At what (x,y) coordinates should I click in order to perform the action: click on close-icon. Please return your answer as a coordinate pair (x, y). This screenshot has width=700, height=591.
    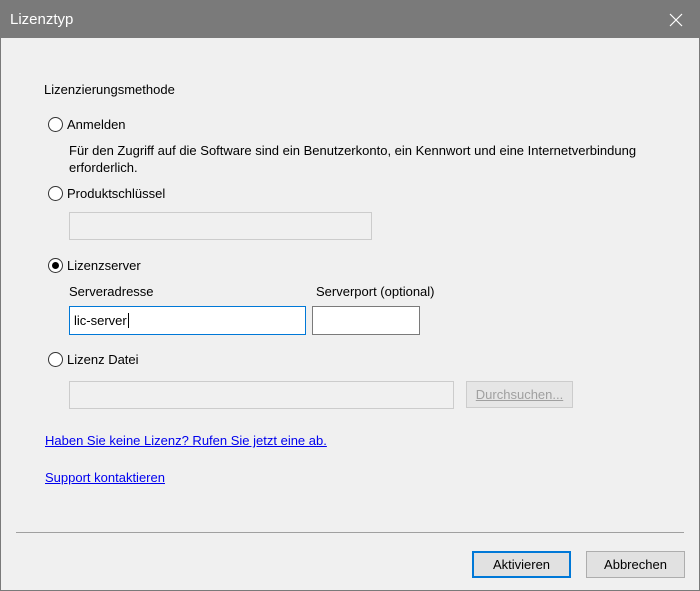
    Looking at the image, I should click on (676, 19).